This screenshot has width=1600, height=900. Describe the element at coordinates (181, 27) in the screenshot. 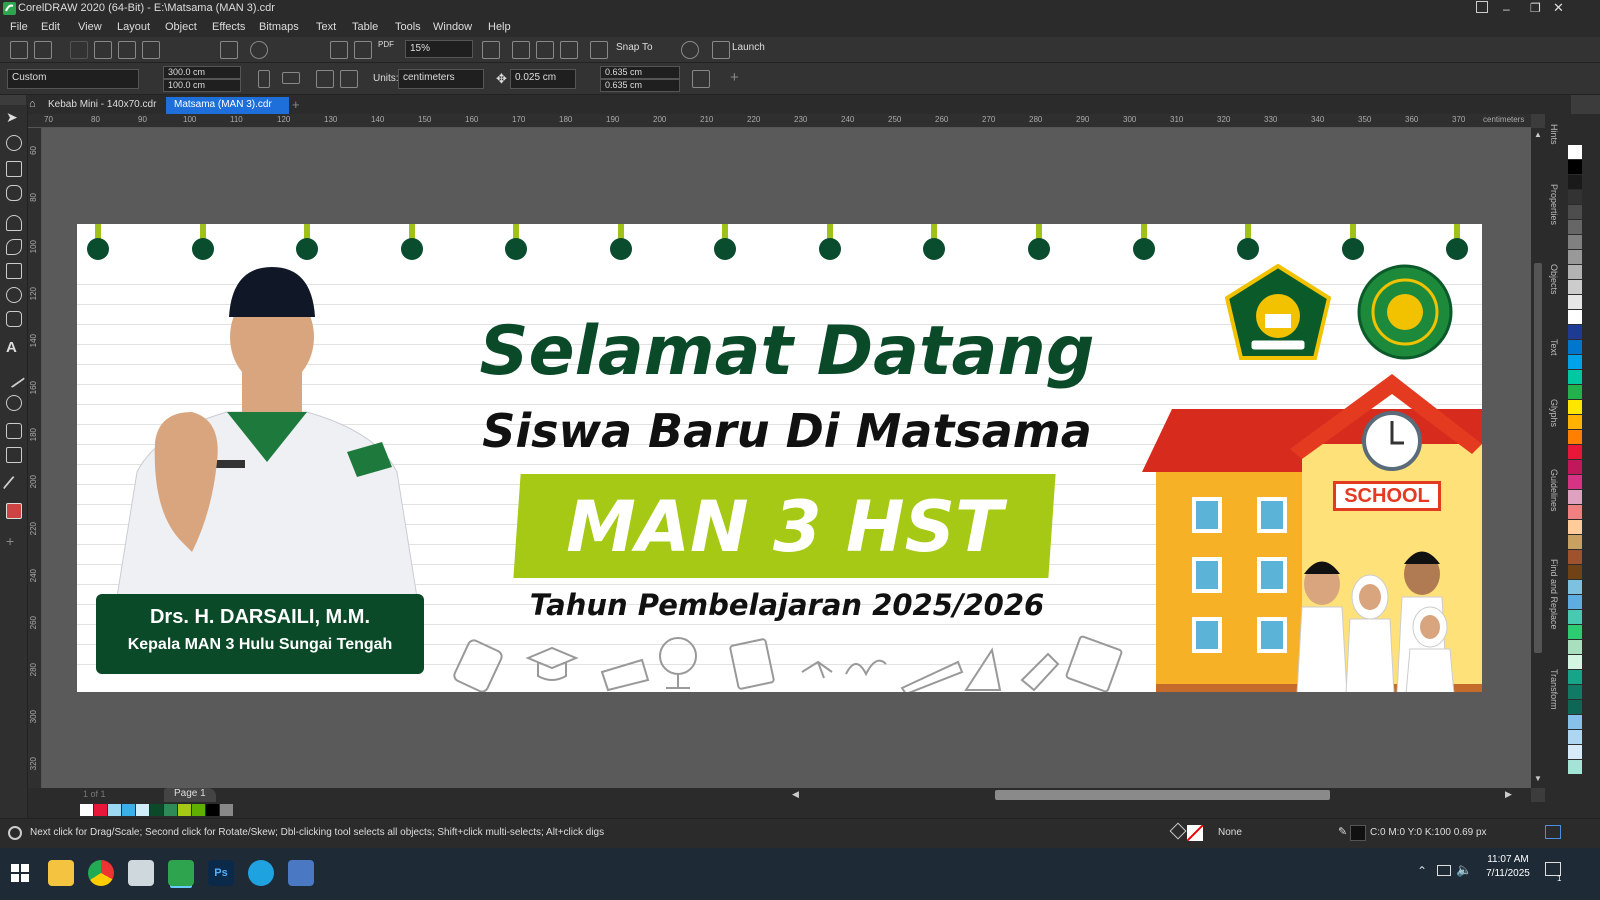

I see `menu-object: Object` at that location.